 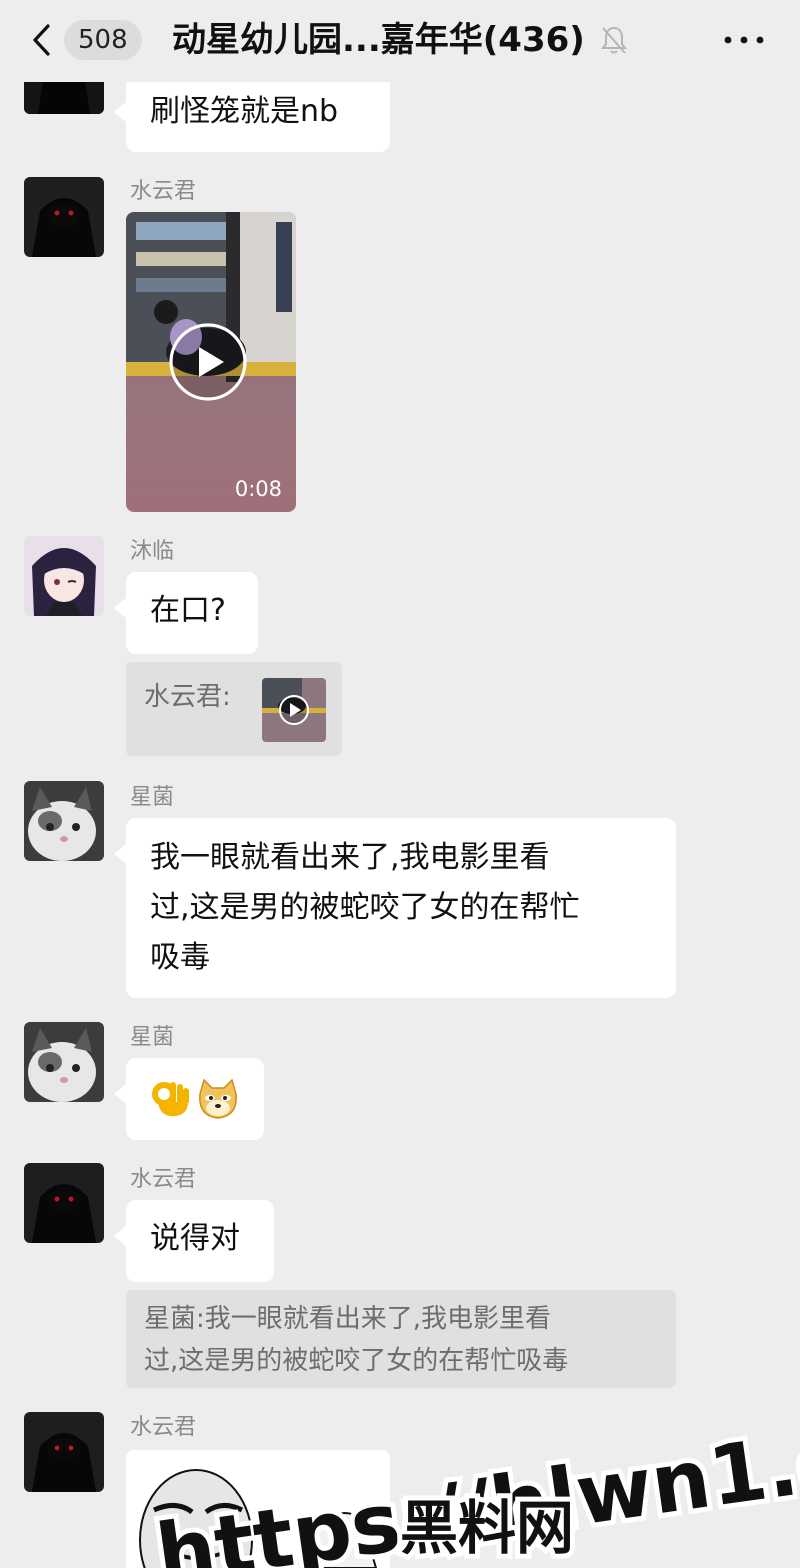 I want to click on message-text-line: 我一眼就看出来了,我电影里看, so click(x=350, y=857).